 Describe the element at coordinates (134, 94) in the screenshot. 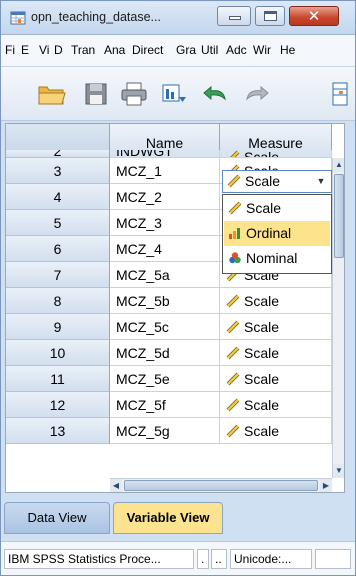

I see `print-icon` at that location.